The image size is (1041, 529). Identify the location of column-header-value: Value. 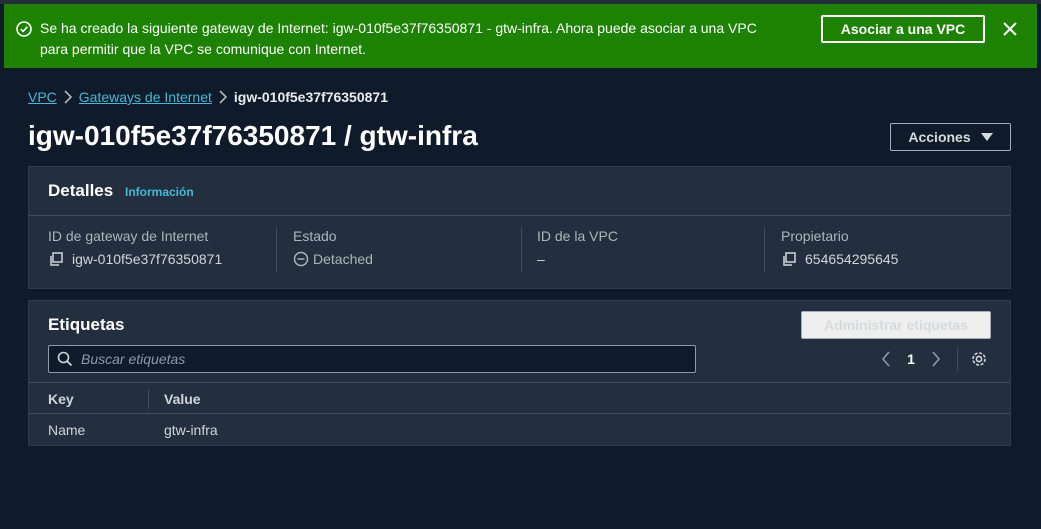
(182, 399).